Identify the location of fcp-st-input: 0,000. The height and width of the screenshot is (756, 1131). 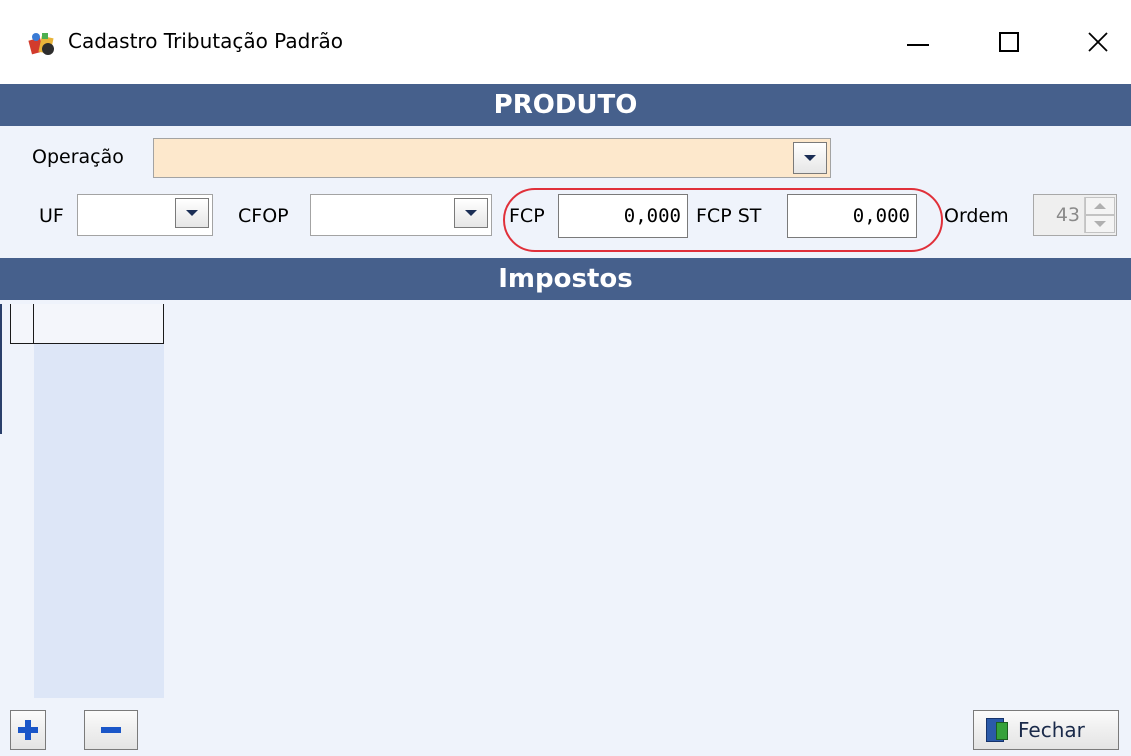
(852, 216).